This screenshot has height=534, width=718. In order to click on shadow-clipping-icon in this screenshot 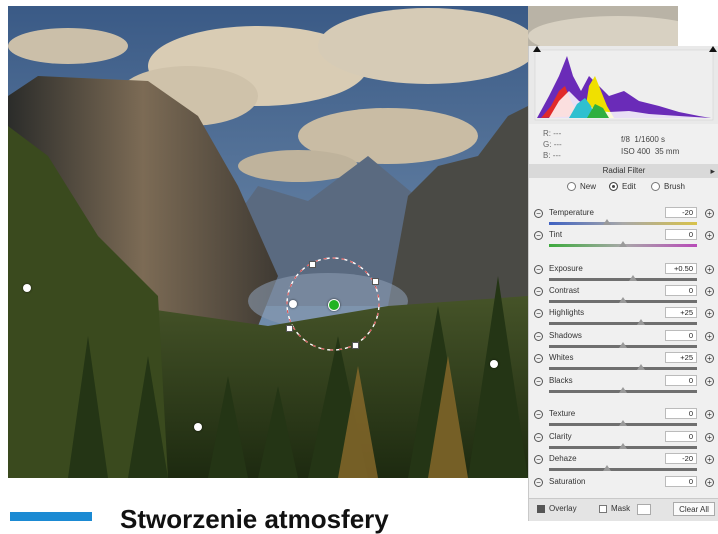, I will do `click(537, 49)`.